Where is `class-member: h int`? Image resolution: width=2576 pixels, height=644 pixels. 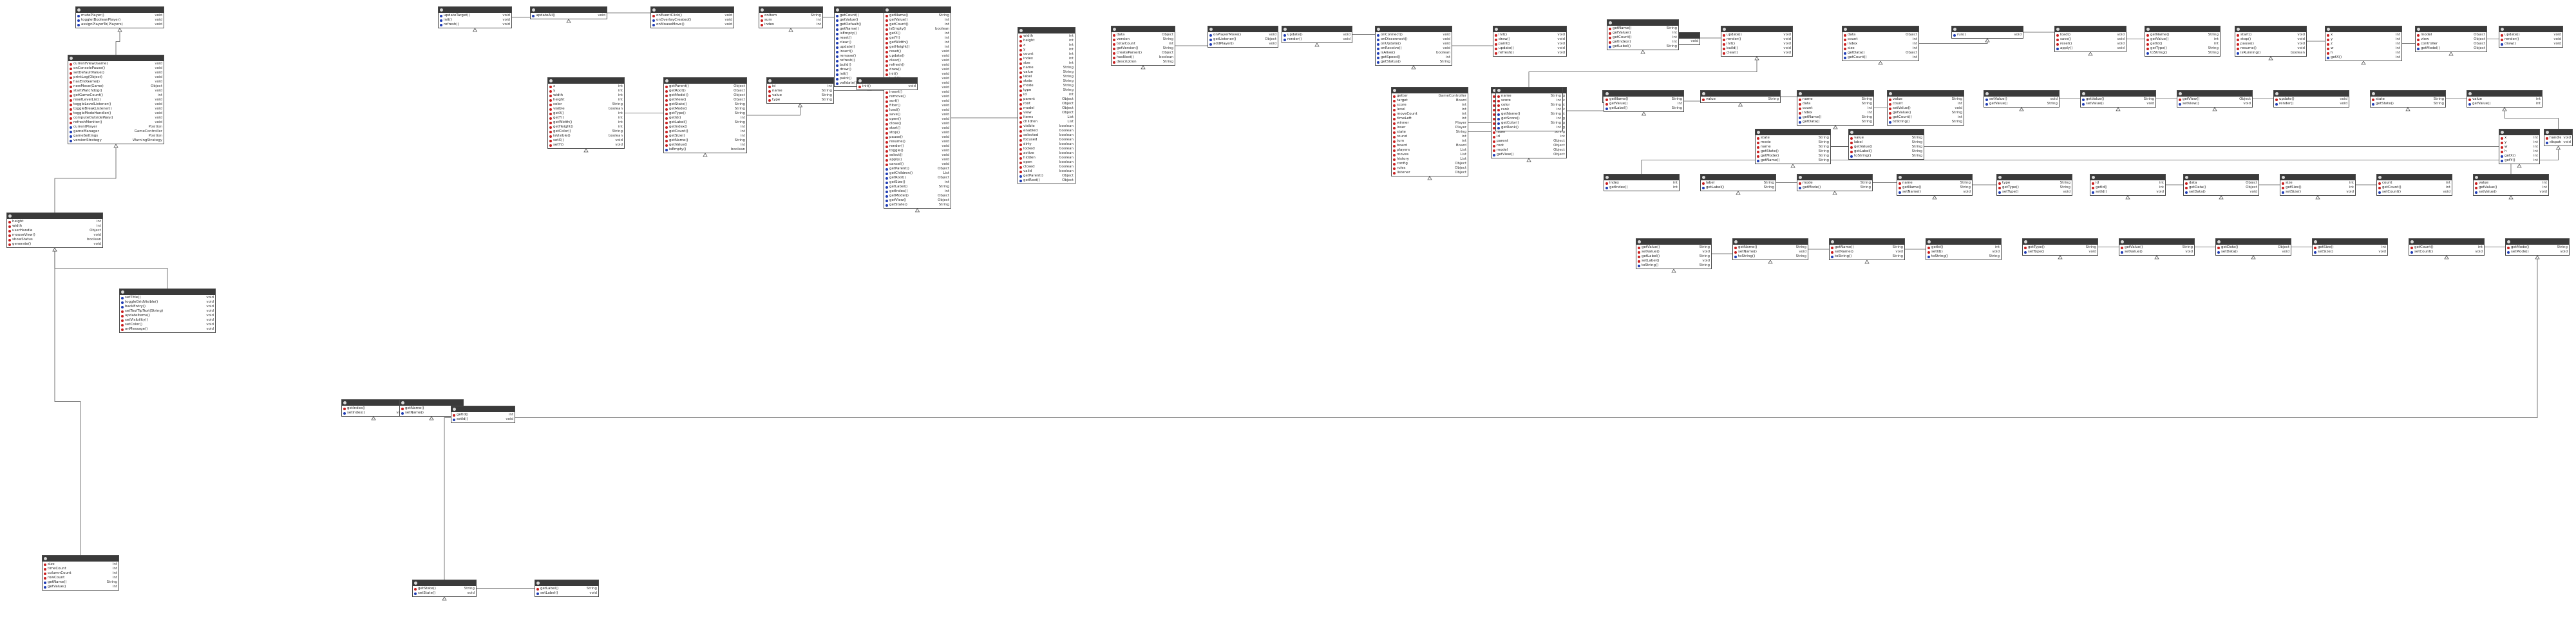 class-member: h int is located at coordinates (2519, 151).